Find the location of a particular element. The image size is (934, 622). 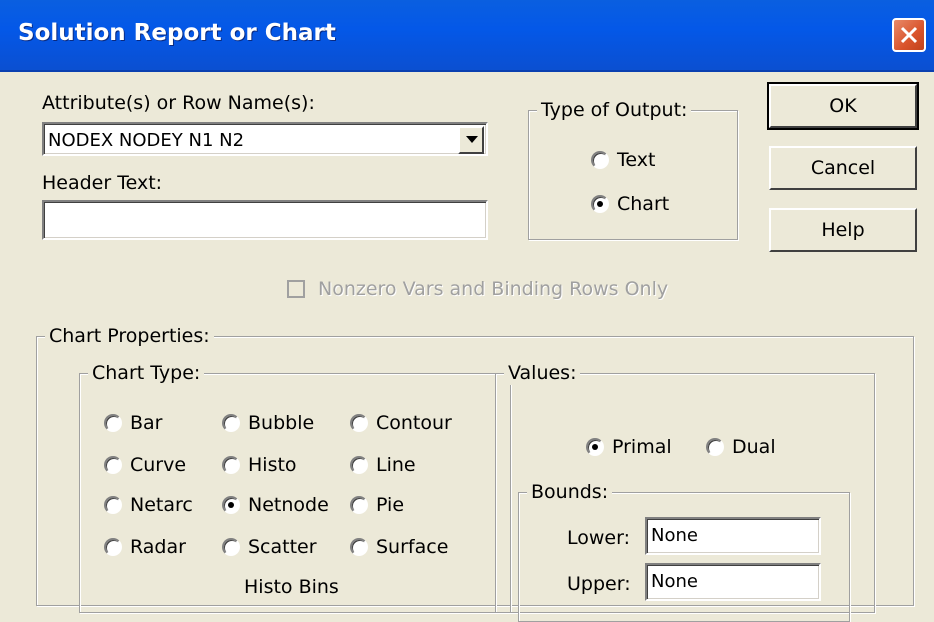

chart-type-label: Bar is located at coordinates (146, 423).